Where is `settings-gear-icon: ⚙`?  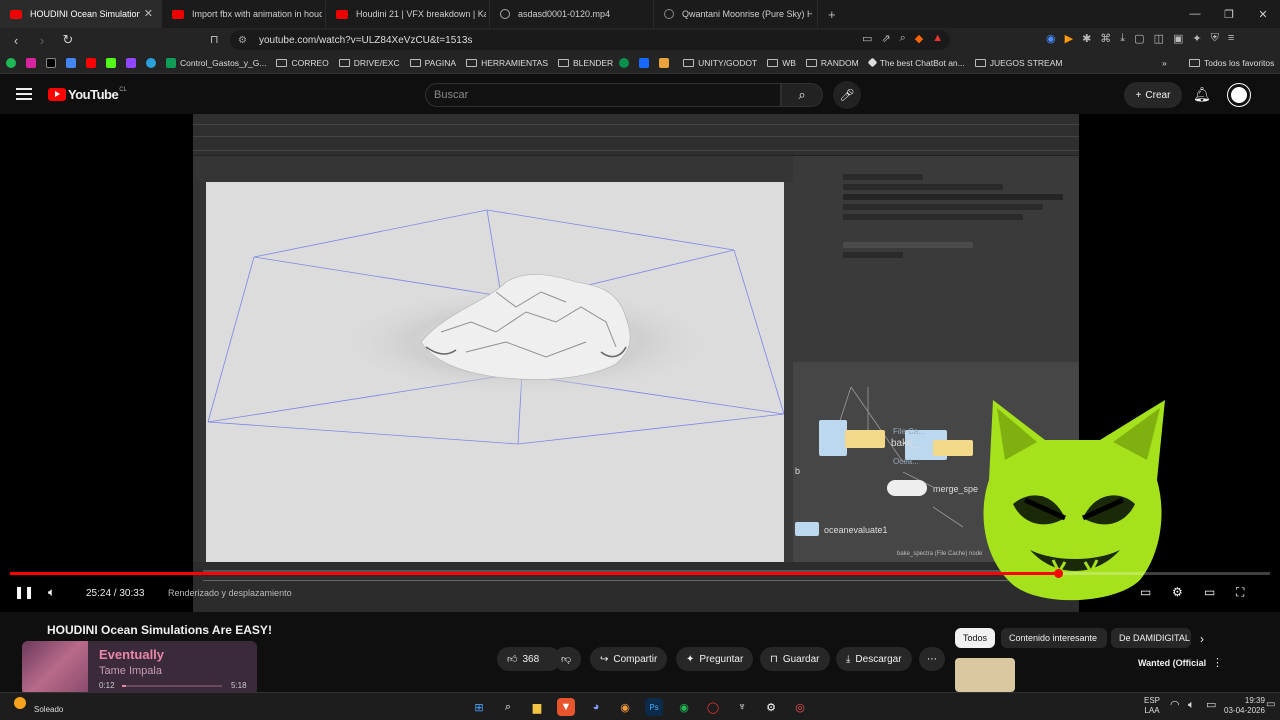
settings-gear-icon: ⚙ is located at coordinates (1177, 592).